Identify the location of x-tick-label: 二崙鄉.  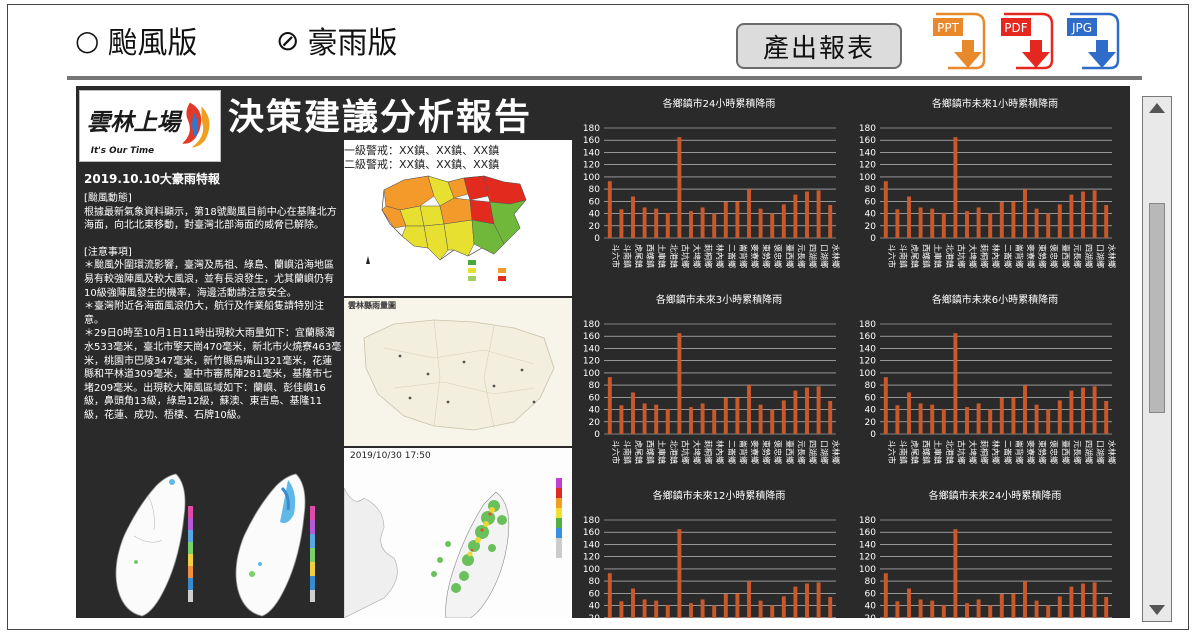
(732, 256).